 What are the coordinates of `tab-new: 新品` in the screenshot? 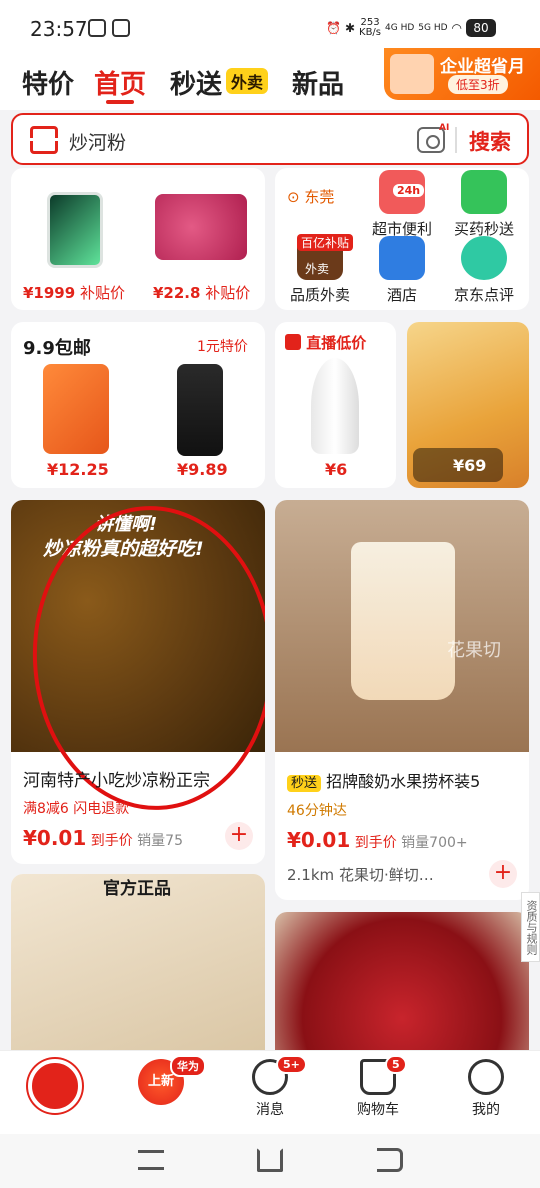 It's located at (318, 82).